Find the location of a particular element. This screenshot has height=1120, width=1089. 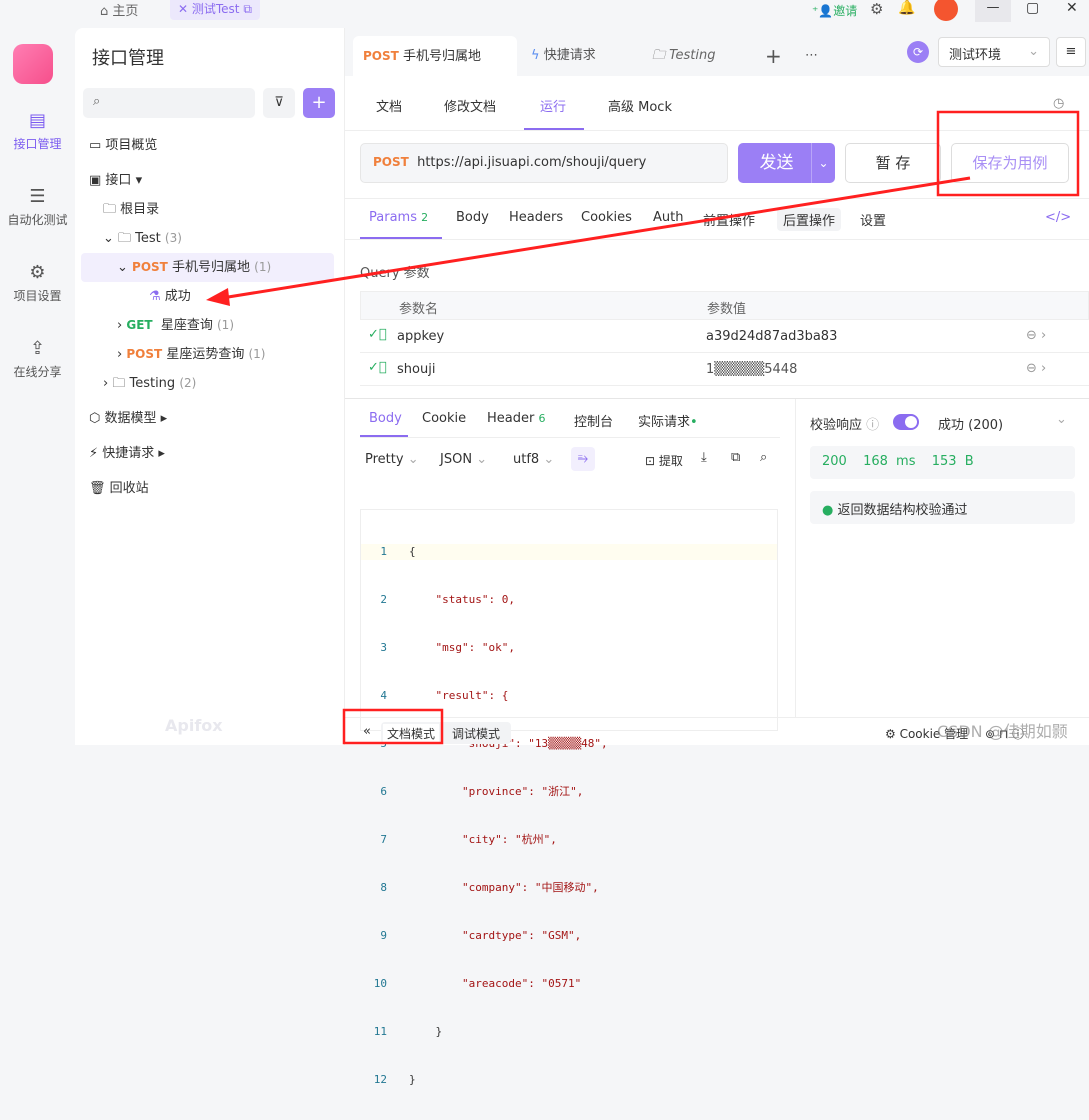

rail-item-autotest: ☰ 自动化测试 is located at coordinates (37, 207).